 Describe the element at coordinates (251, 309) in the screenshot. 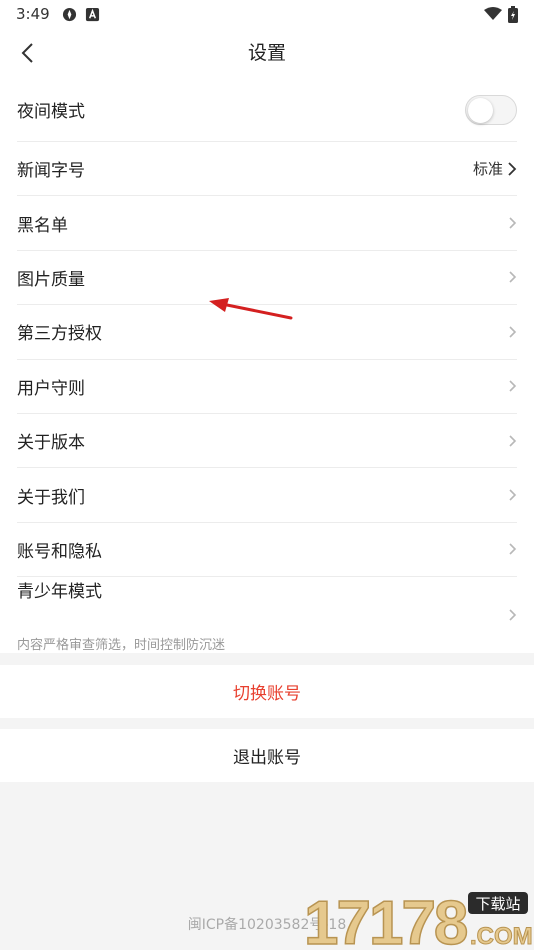

I see `annotation-arrow-icon` at that location.